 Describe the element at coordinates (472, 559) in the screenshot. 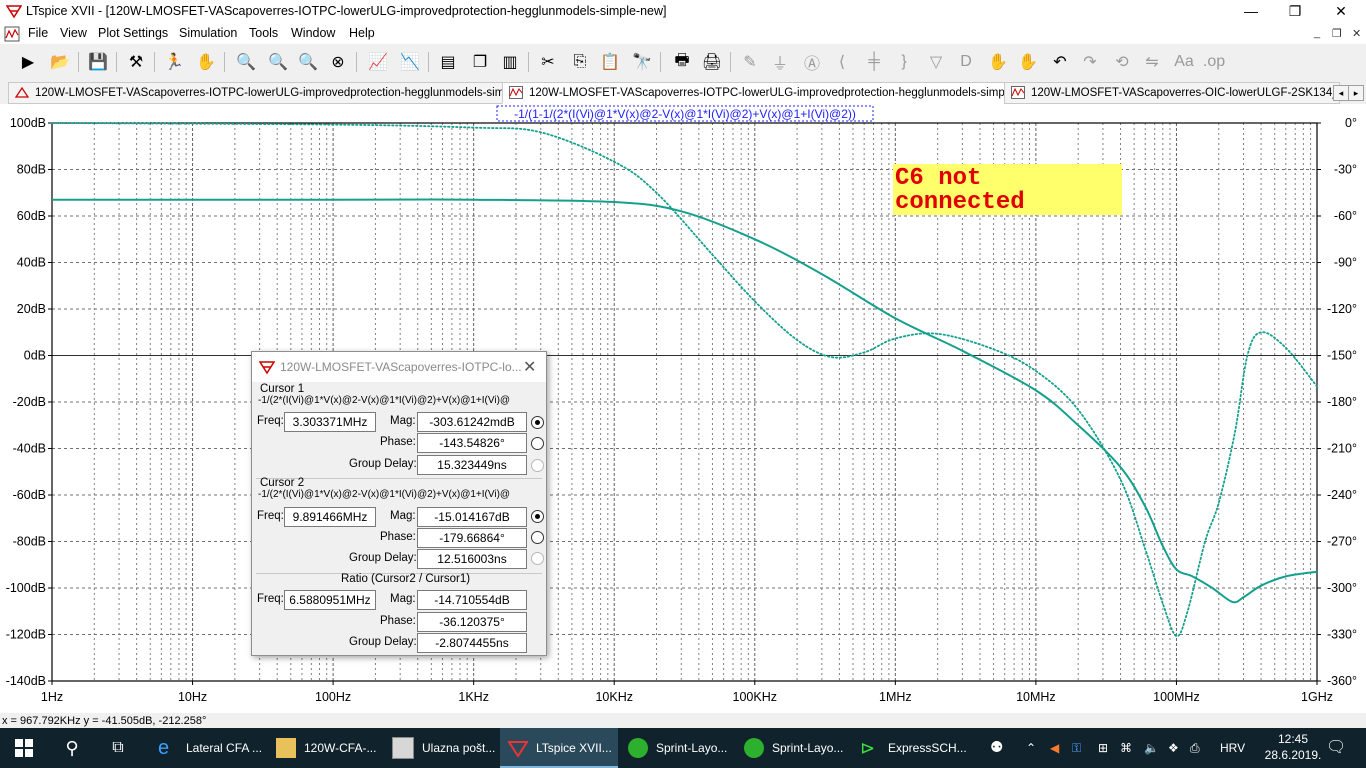

I see `cursor2-gd-field: 12.516003ns` at that location.